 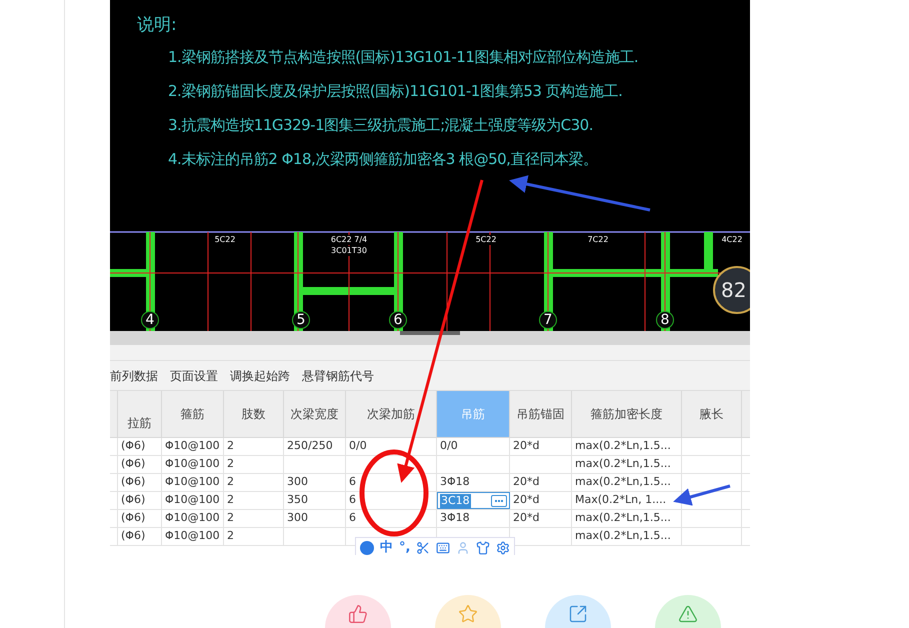 What do you see at coordinates (548, 320) in the screenshot?
I see `axis-marker: 7` at bounding box center [548, 320].